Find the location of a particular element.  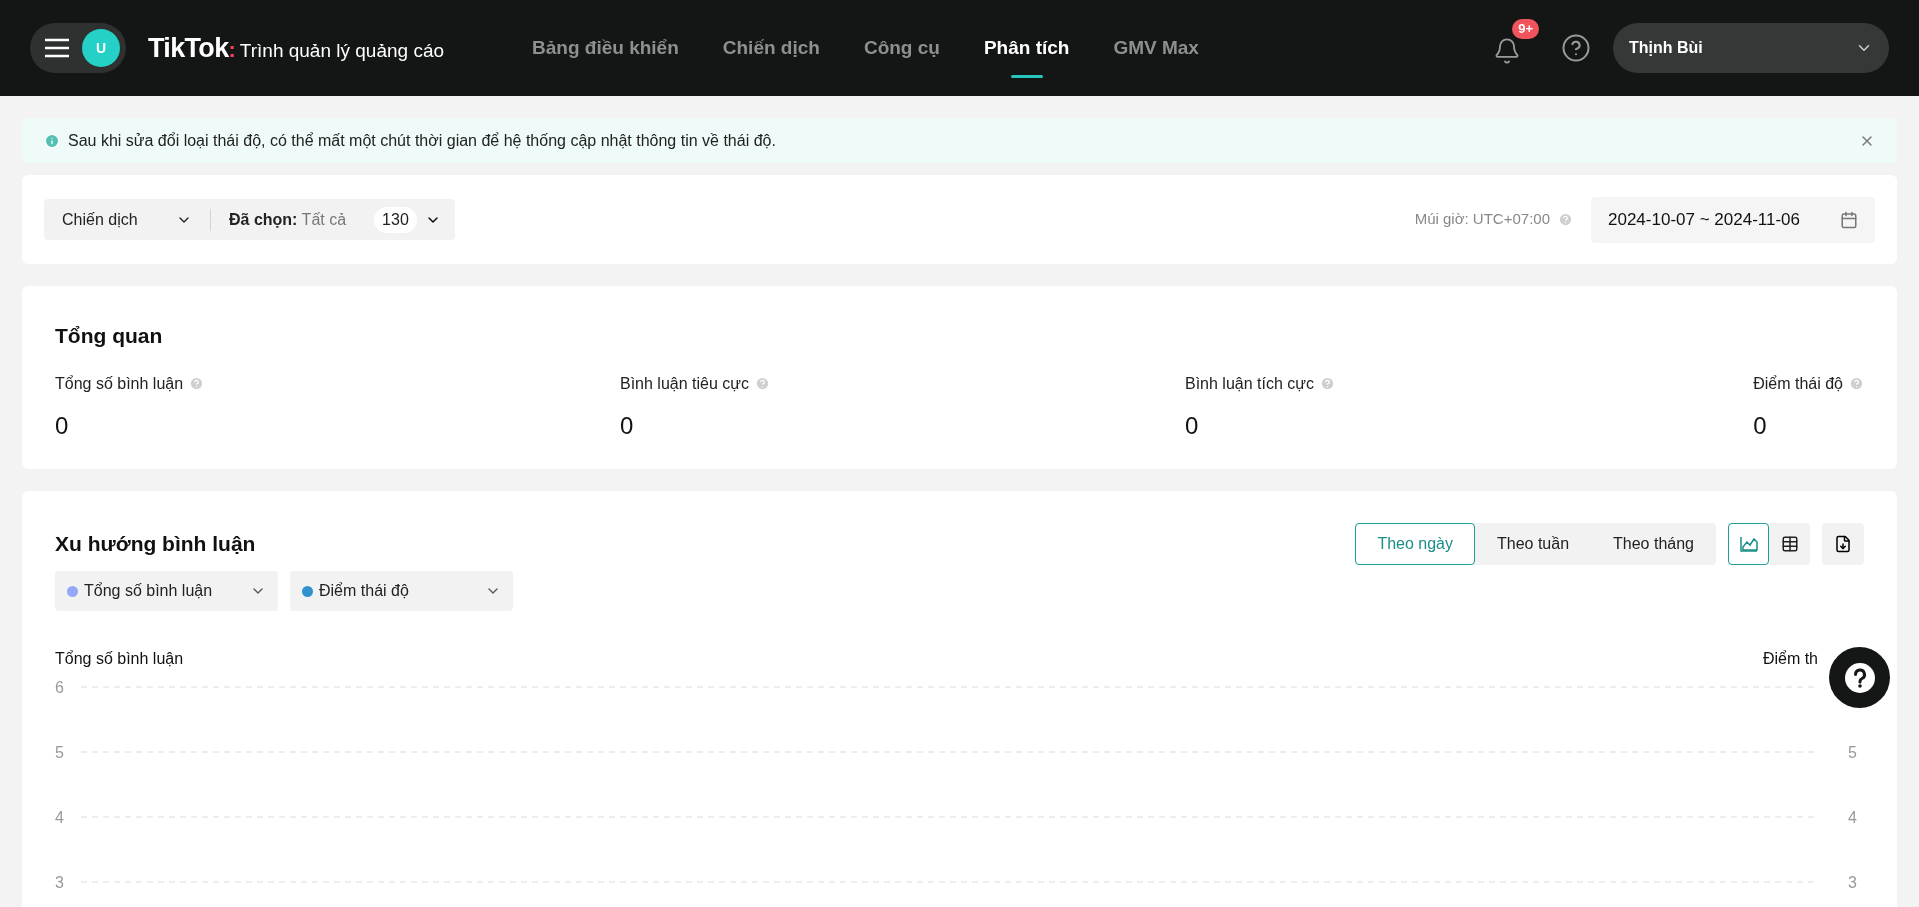

overview-title: Tổng quan is located at coordinates (109, 336).